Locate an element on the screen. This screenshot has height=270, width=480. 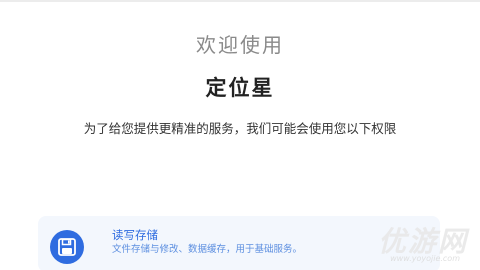
app-name-title: 定位星 is located at coordinates (240, 88).